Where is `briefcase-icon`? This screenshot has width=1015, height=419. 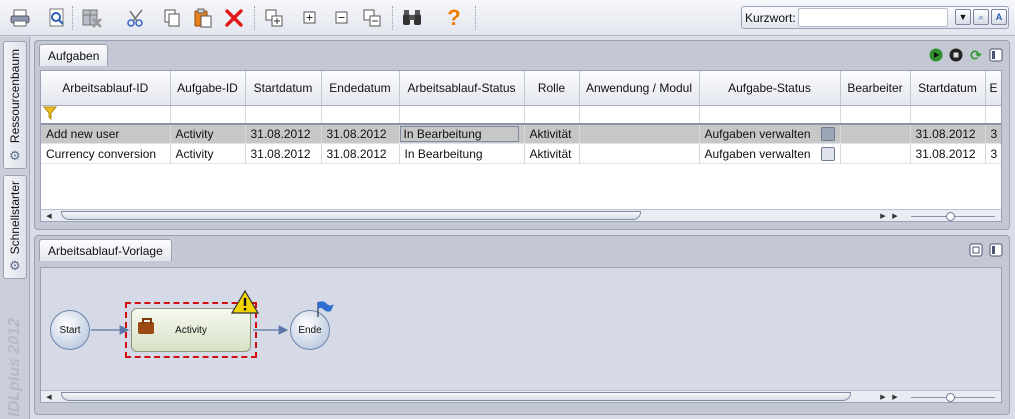
briefcase-icon is located at coordinates (146, 326).